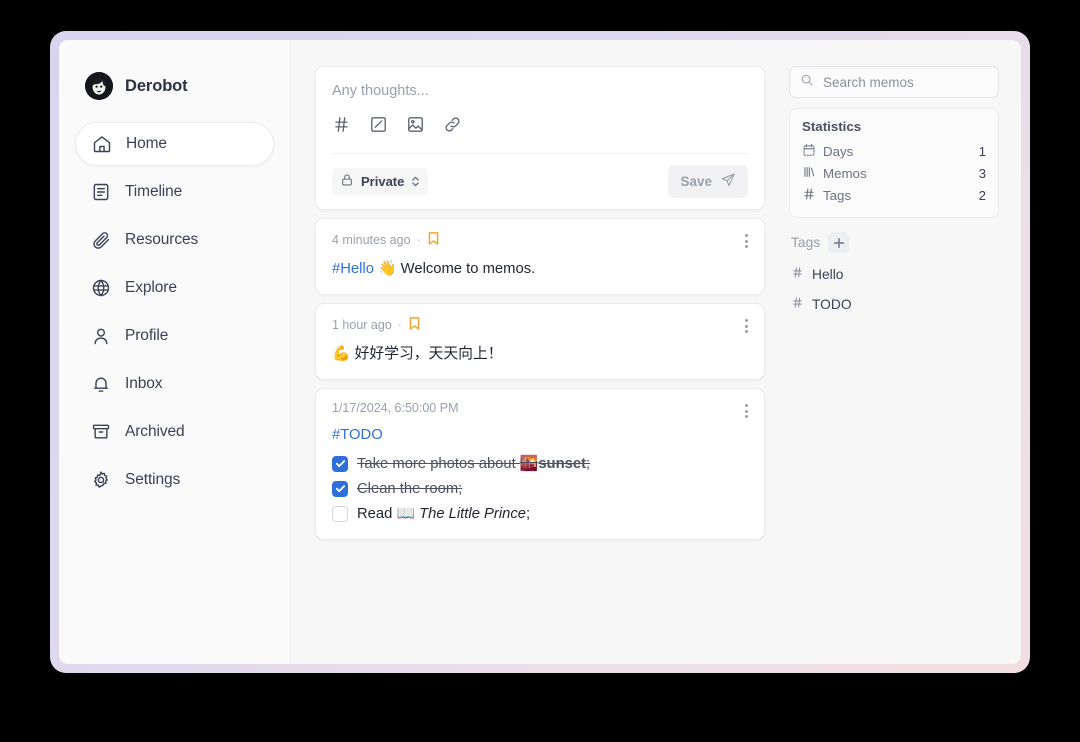 Image resolution: width=1080 pixels, height=742 pixels. Describe the element at coordinates (540, 240) in the screenshot. I see `memo-header: 4 minutes ago ·` at that location.